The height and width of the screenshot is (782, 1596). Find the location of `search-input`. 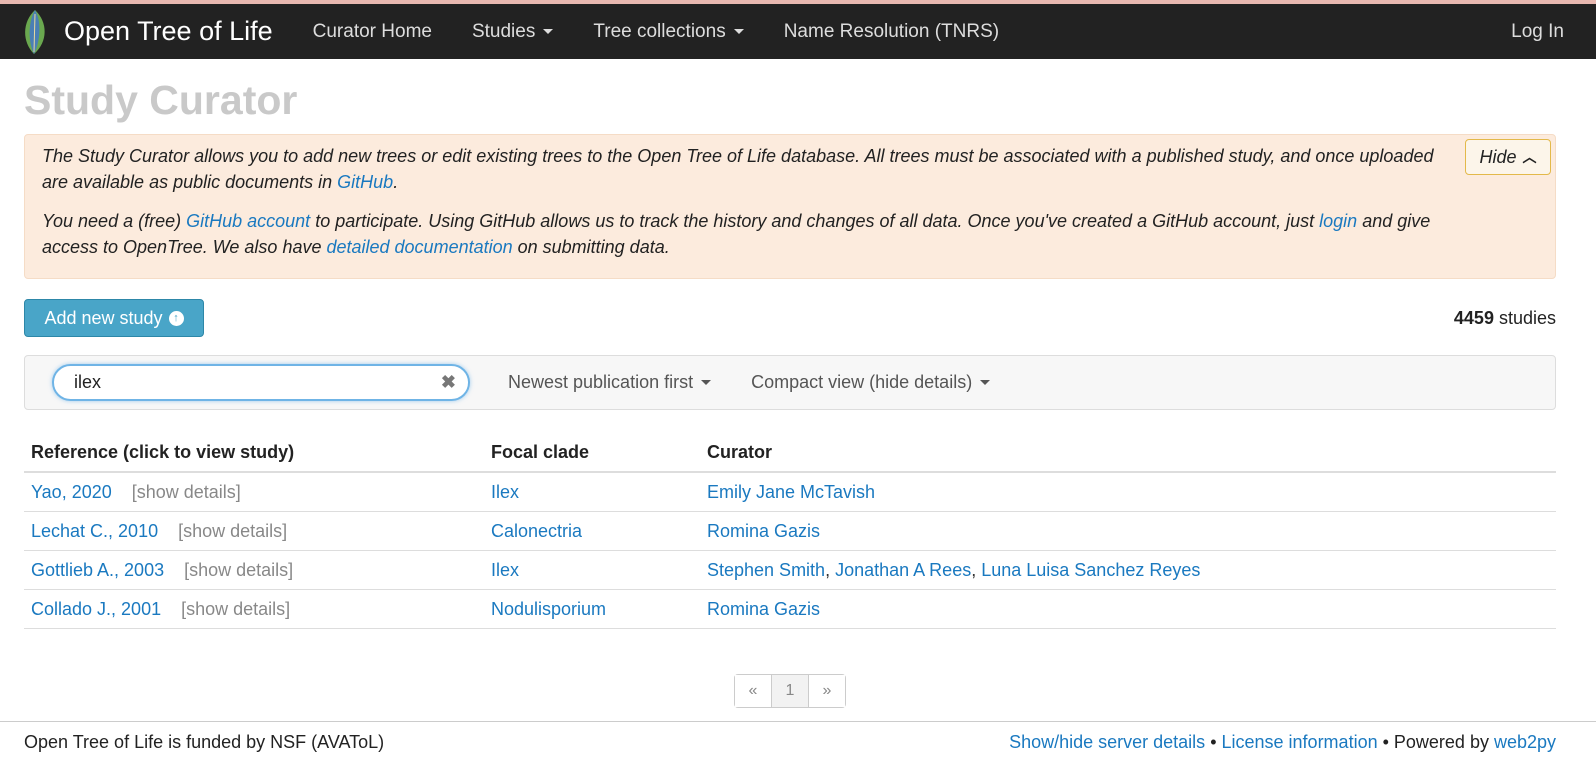

search-input is located at coordinates (244, 382).